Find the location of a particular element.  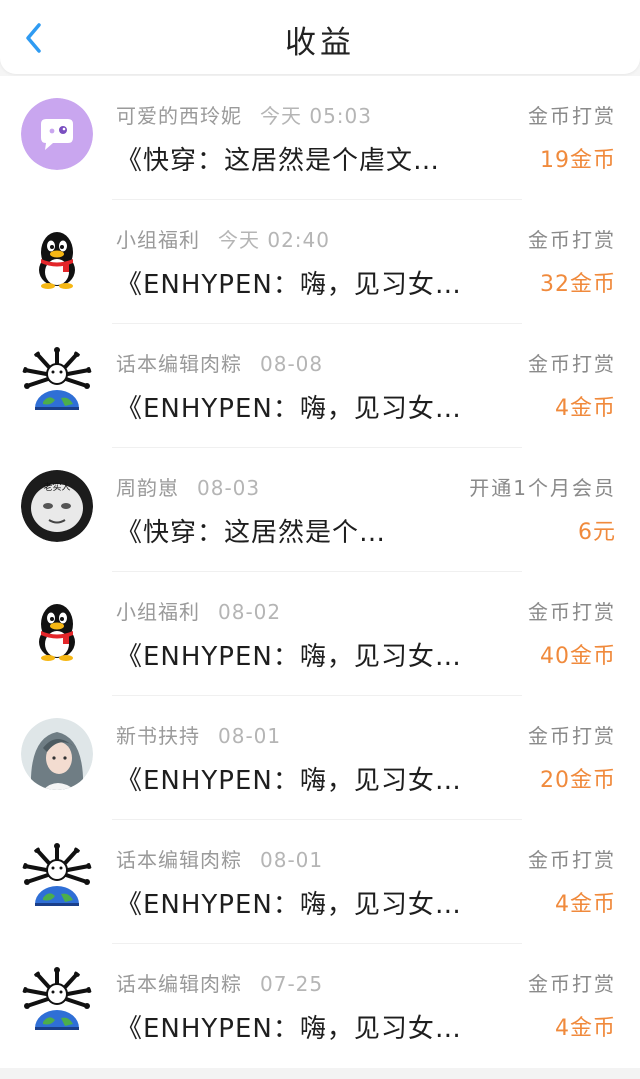

list-item: 小组福利 08-02 金币打赏 《ENHYPEN：嗨，见习女… 40金币 is located at coordinates (320, 634).